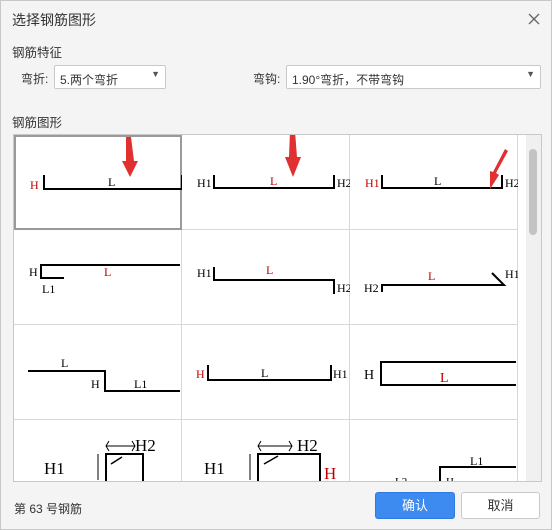  I want to click on confirm-button: 确认, so click(415, 505).